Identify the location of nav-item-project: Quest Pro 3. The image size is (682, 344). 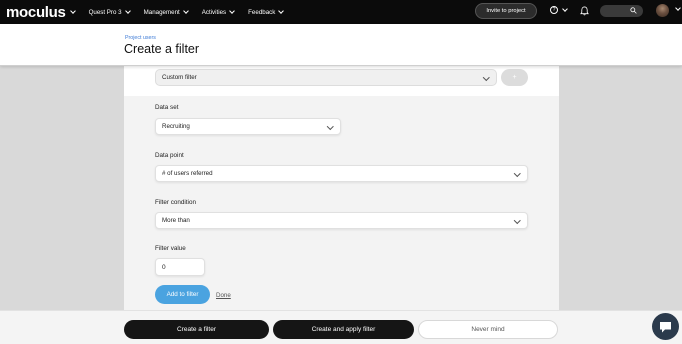
(109, 11).